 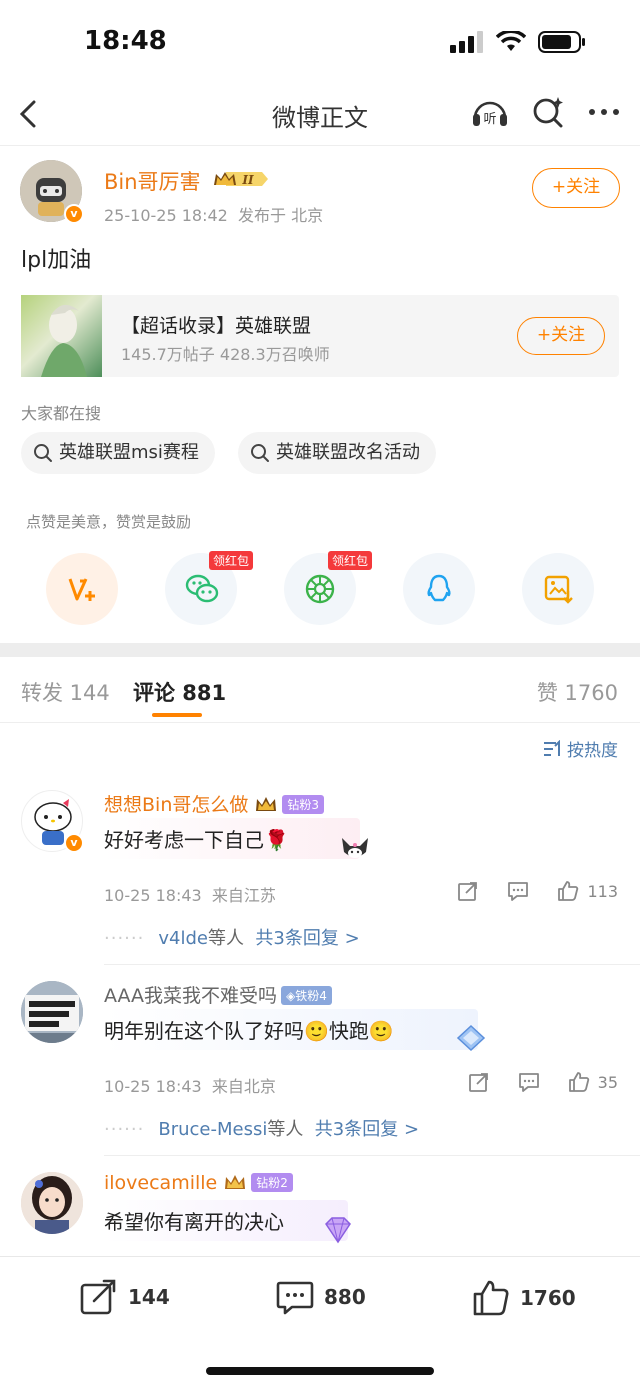 What do you see at coordinates (489, 119) in the screenshot?
I see `svg-text: 听` at bounding box center [489, 119].